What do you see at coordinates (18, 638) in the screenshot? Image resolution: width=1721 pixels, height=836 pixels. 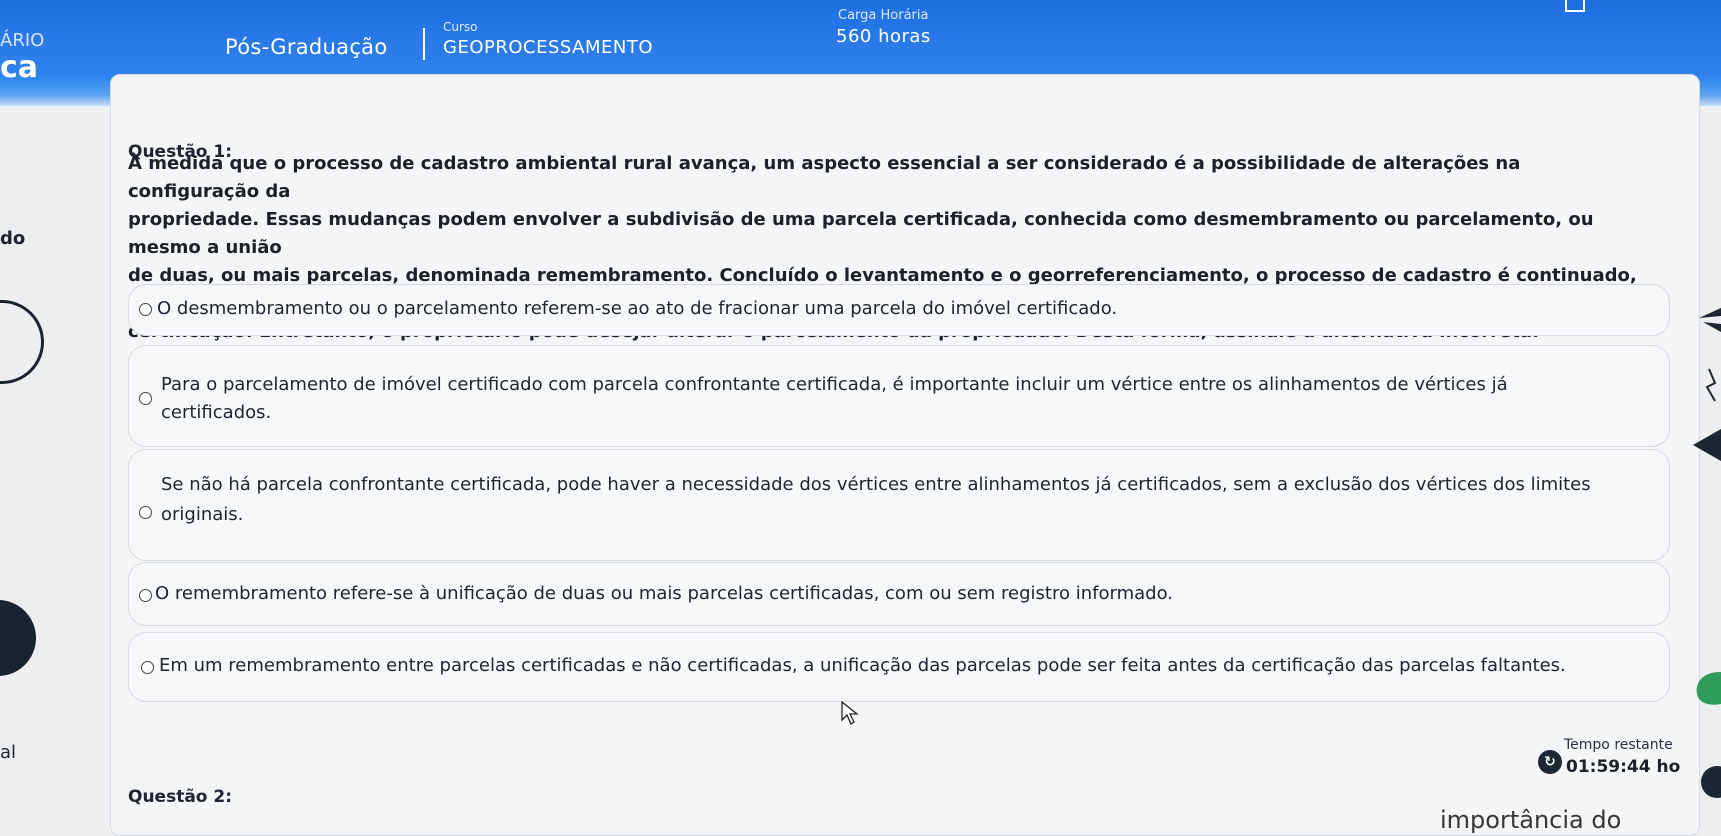 I see `left-dot-icon` at bounding box center [18, 638].